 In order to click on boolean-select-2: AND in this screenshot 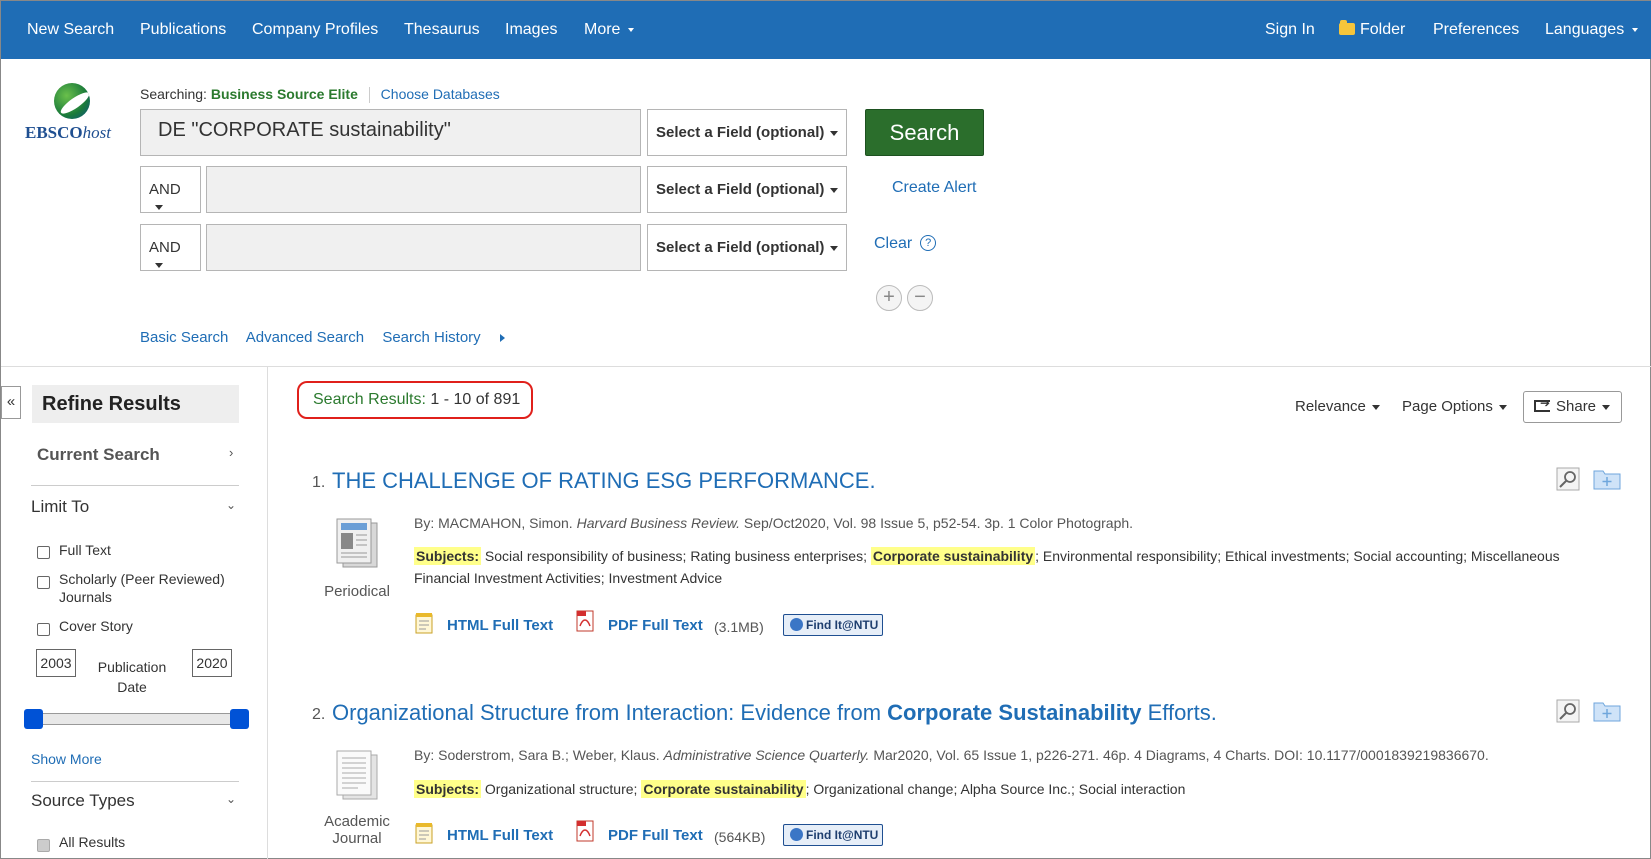, I will do `click(170, 189)`.